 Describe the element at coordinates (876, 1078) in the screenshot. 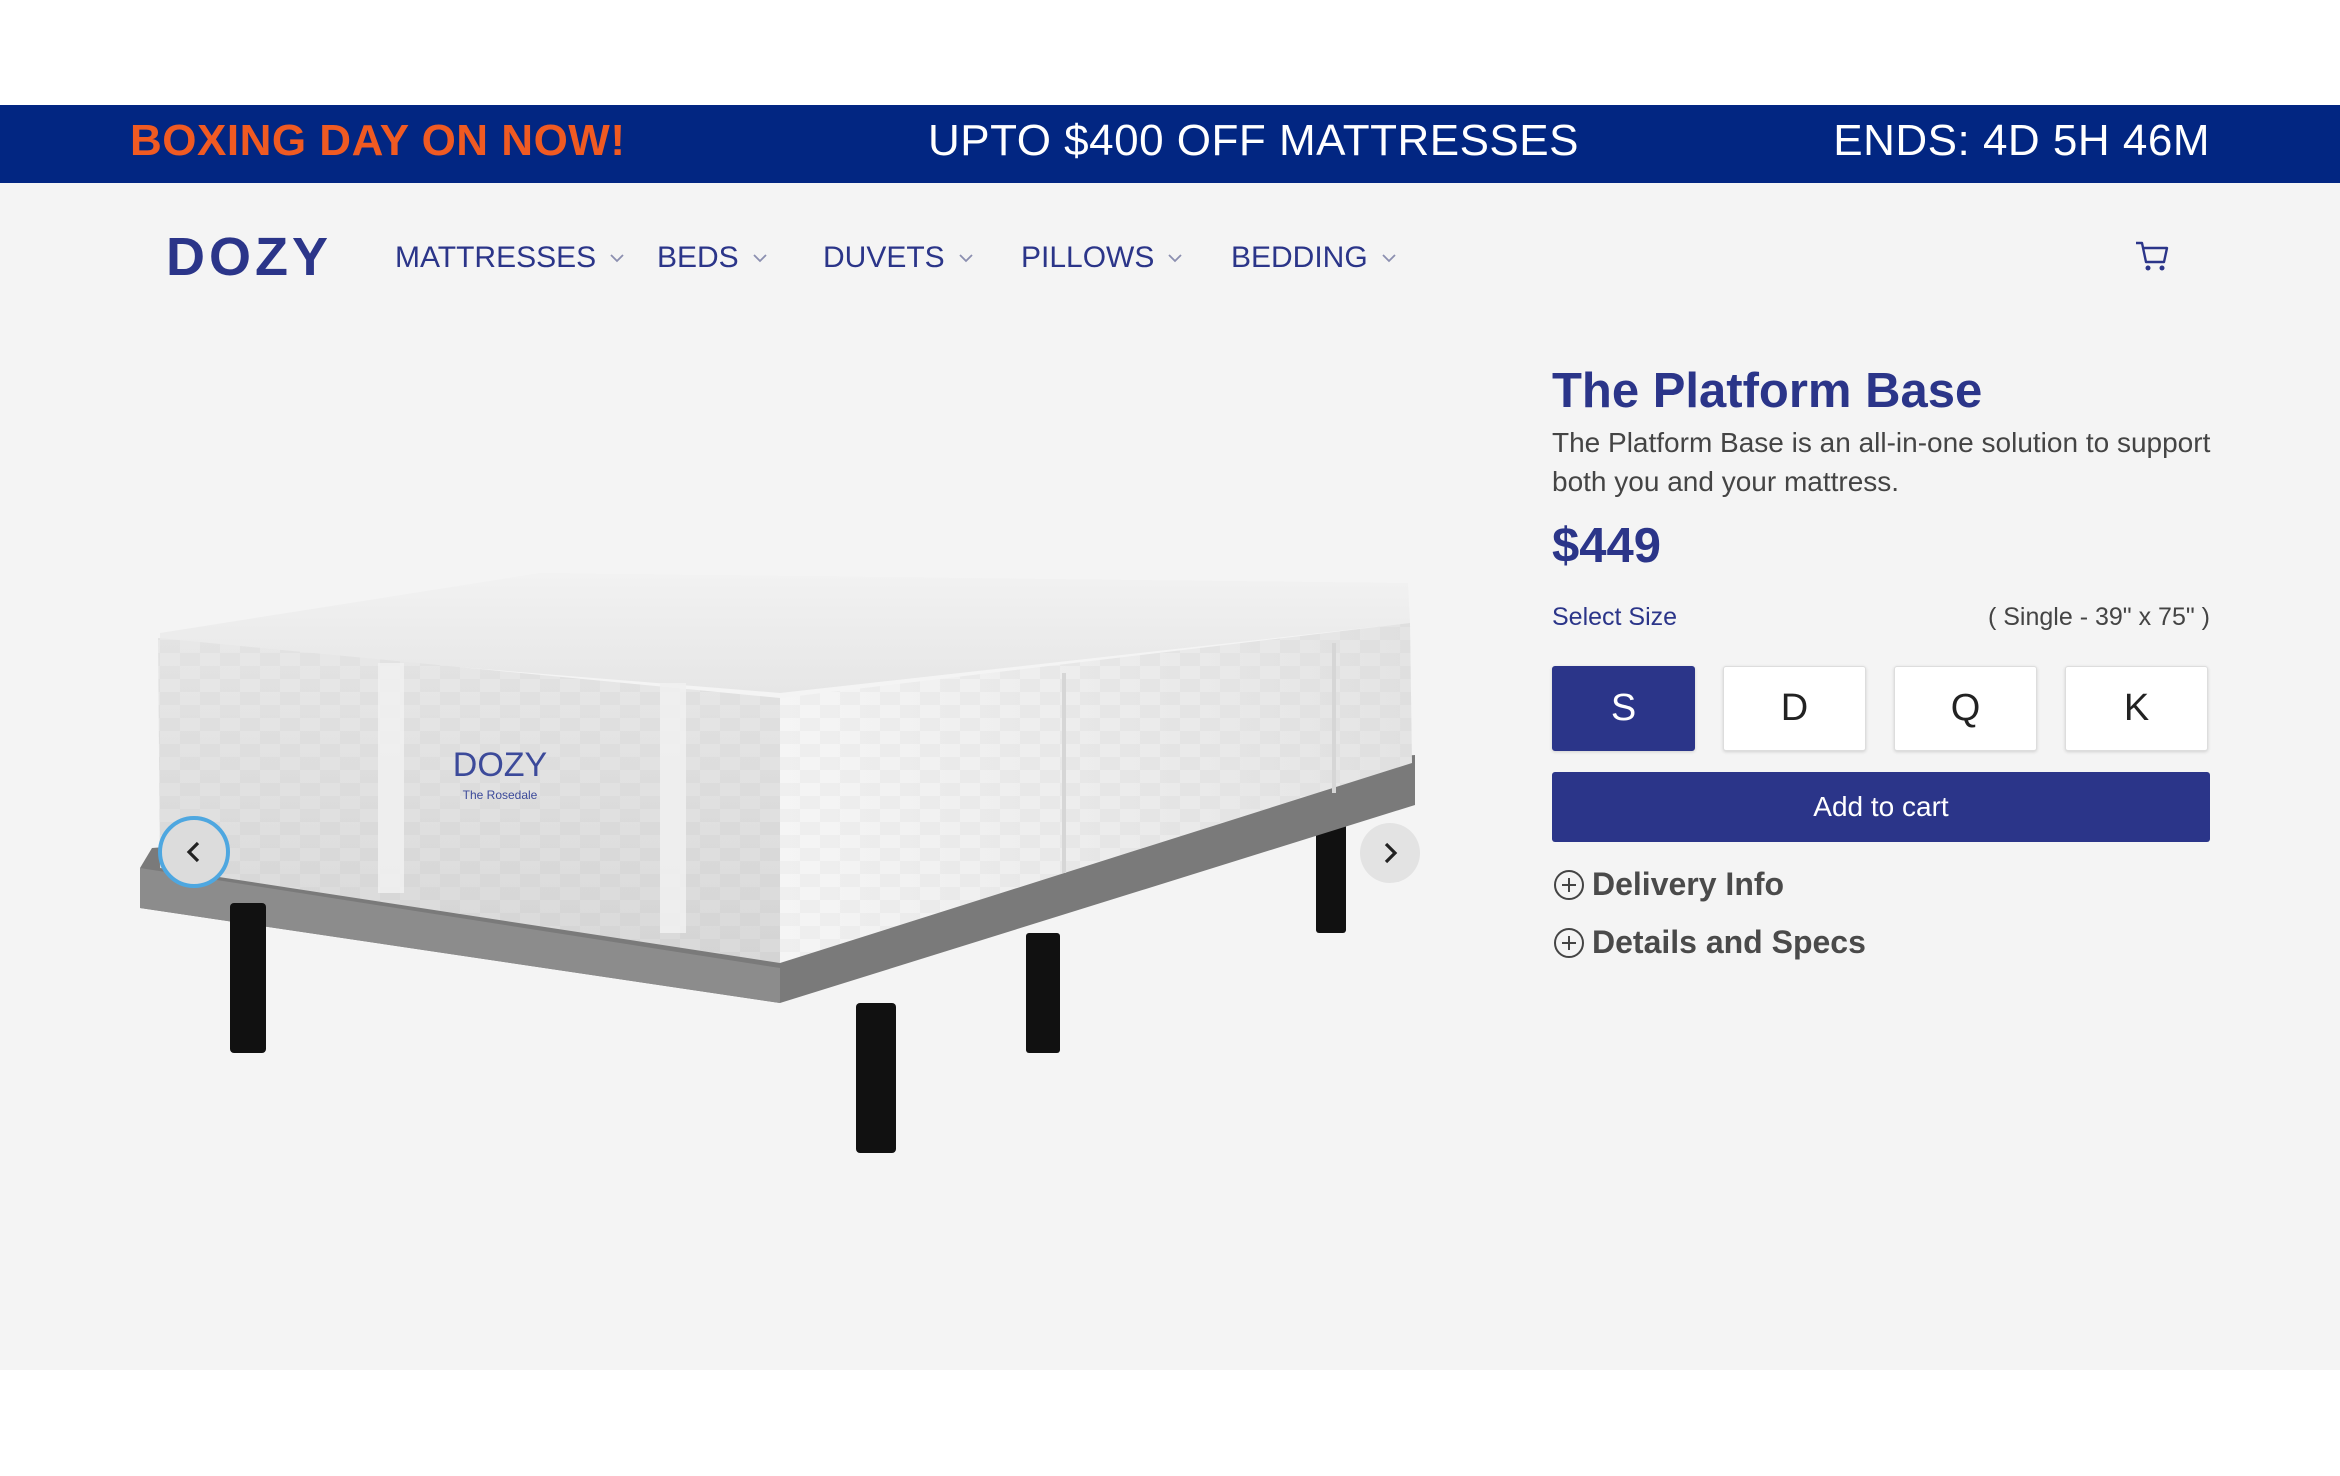

I see `leg-front-center` at that location.